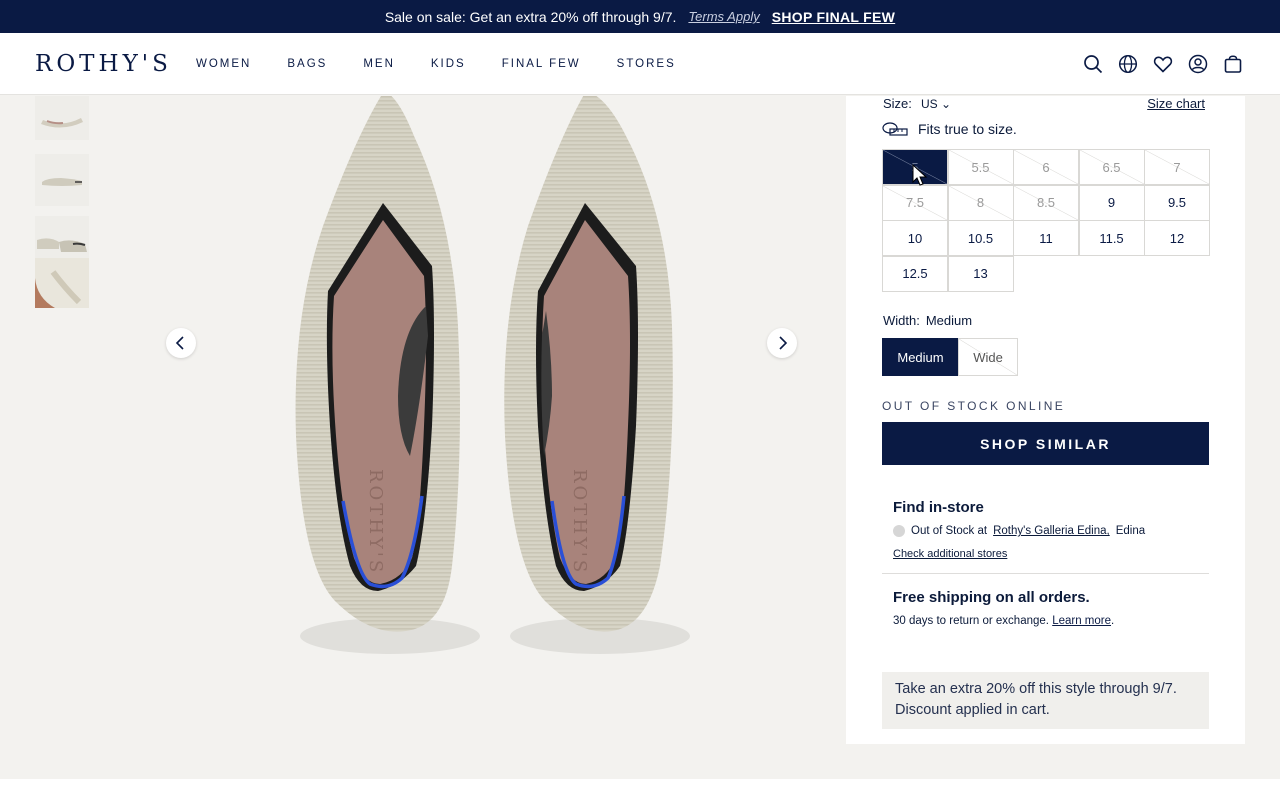 The width and height of the screenshot is (1280, 800). Describe the element at coordinates (1046, 167) in the screenshot. I see `size-option-6: 6` at that location.